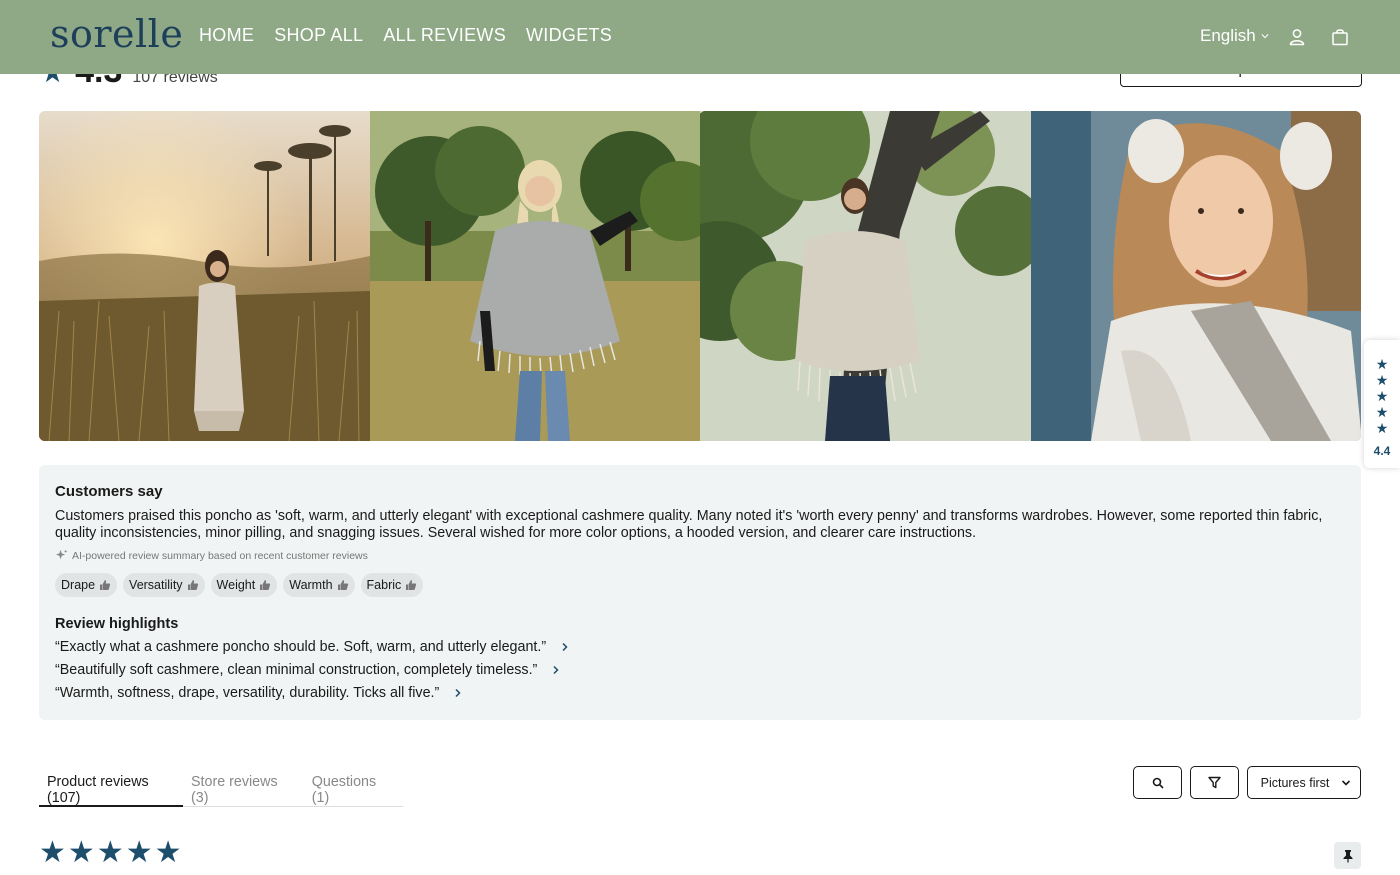  What do you see at coordinates (569, 35) in the screenshot?
I see `nav-widgets: WIDGETS` at bounding box center [569, 35].